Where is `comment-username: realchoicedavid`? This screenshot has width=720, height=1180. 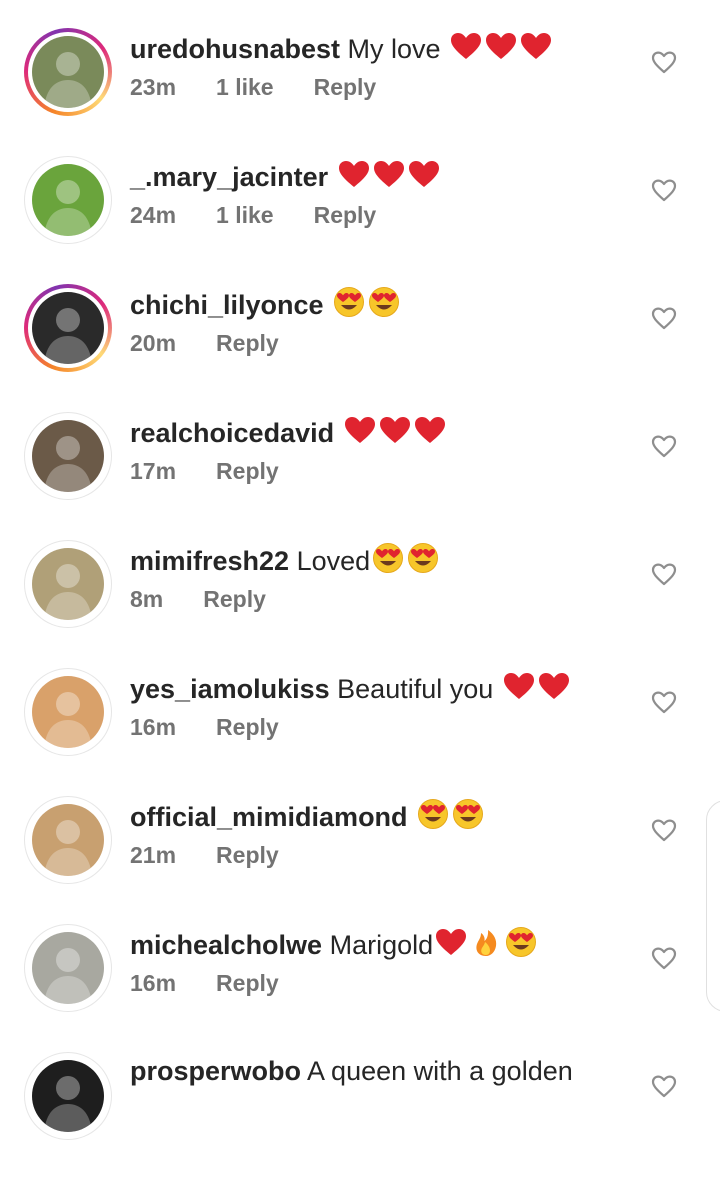 comment-username: realchoicedavid is located at coordinates (232, 433).